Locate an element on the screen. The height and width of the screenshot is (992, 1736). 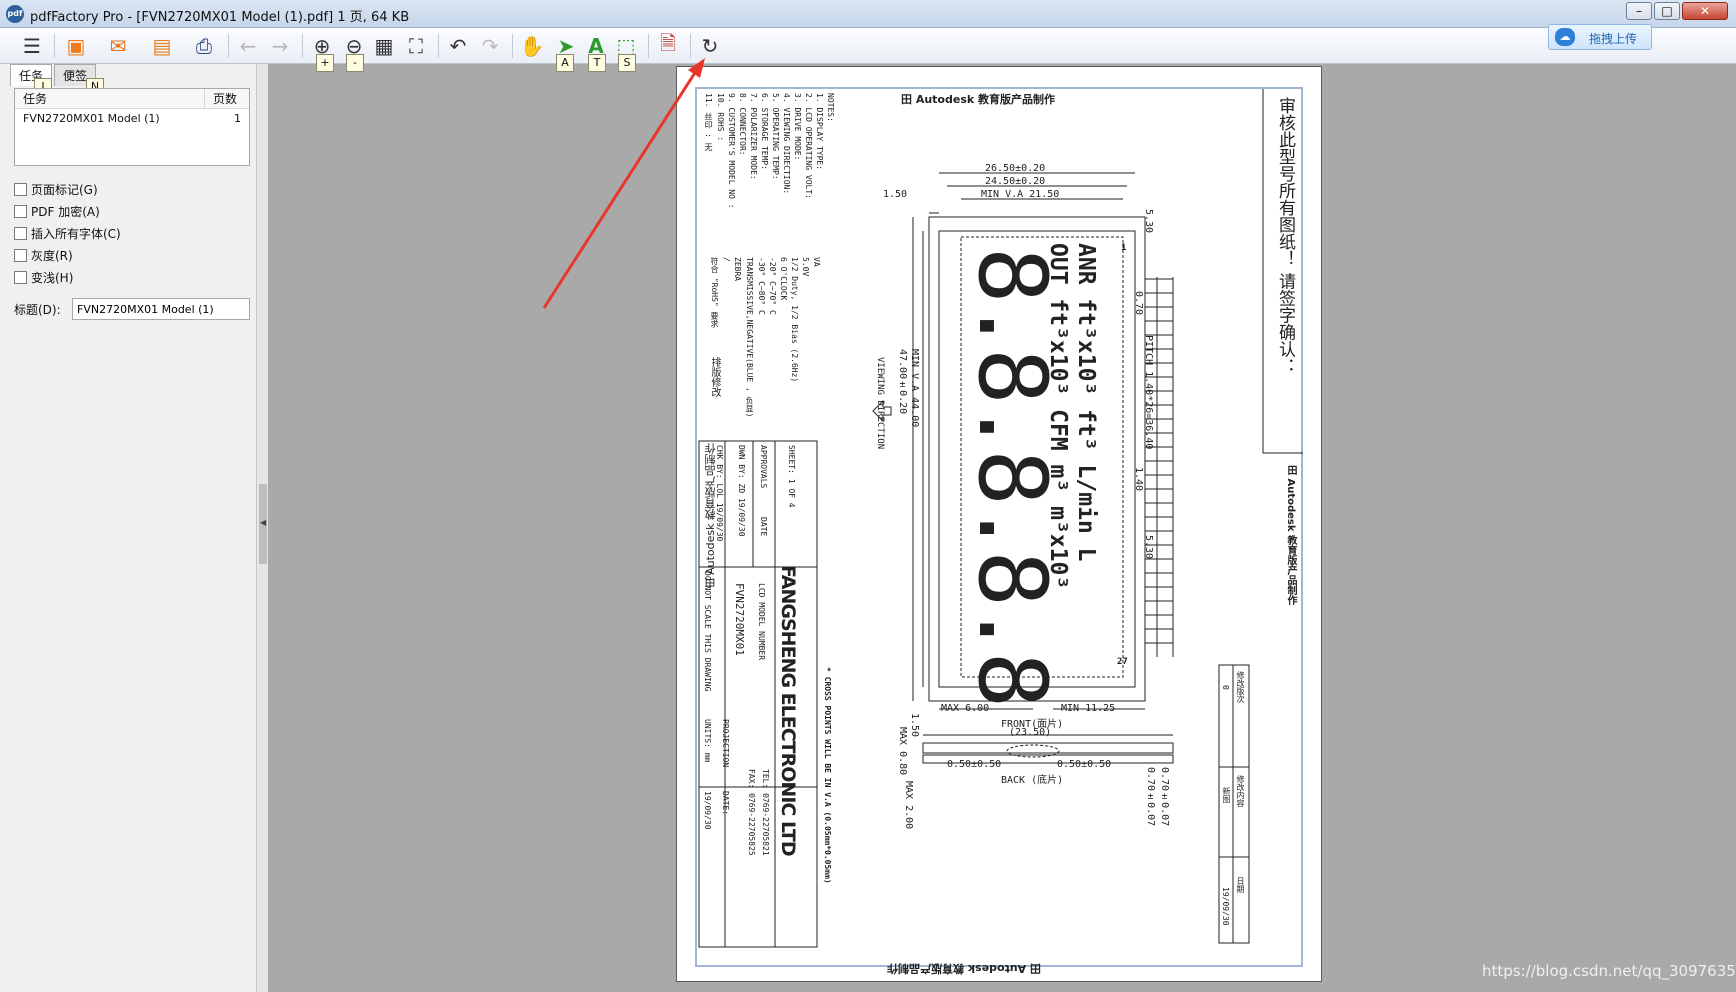
open-icon: ▣ is located at coordinates (76, 46).